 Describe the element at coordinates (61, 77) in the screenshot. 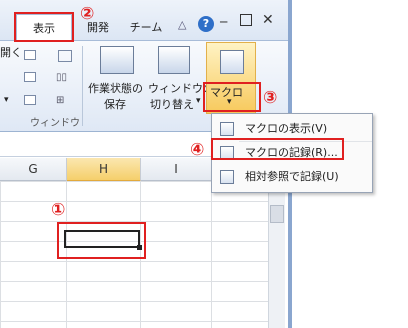

I see `view-side-icon: ▯▯` at that location.